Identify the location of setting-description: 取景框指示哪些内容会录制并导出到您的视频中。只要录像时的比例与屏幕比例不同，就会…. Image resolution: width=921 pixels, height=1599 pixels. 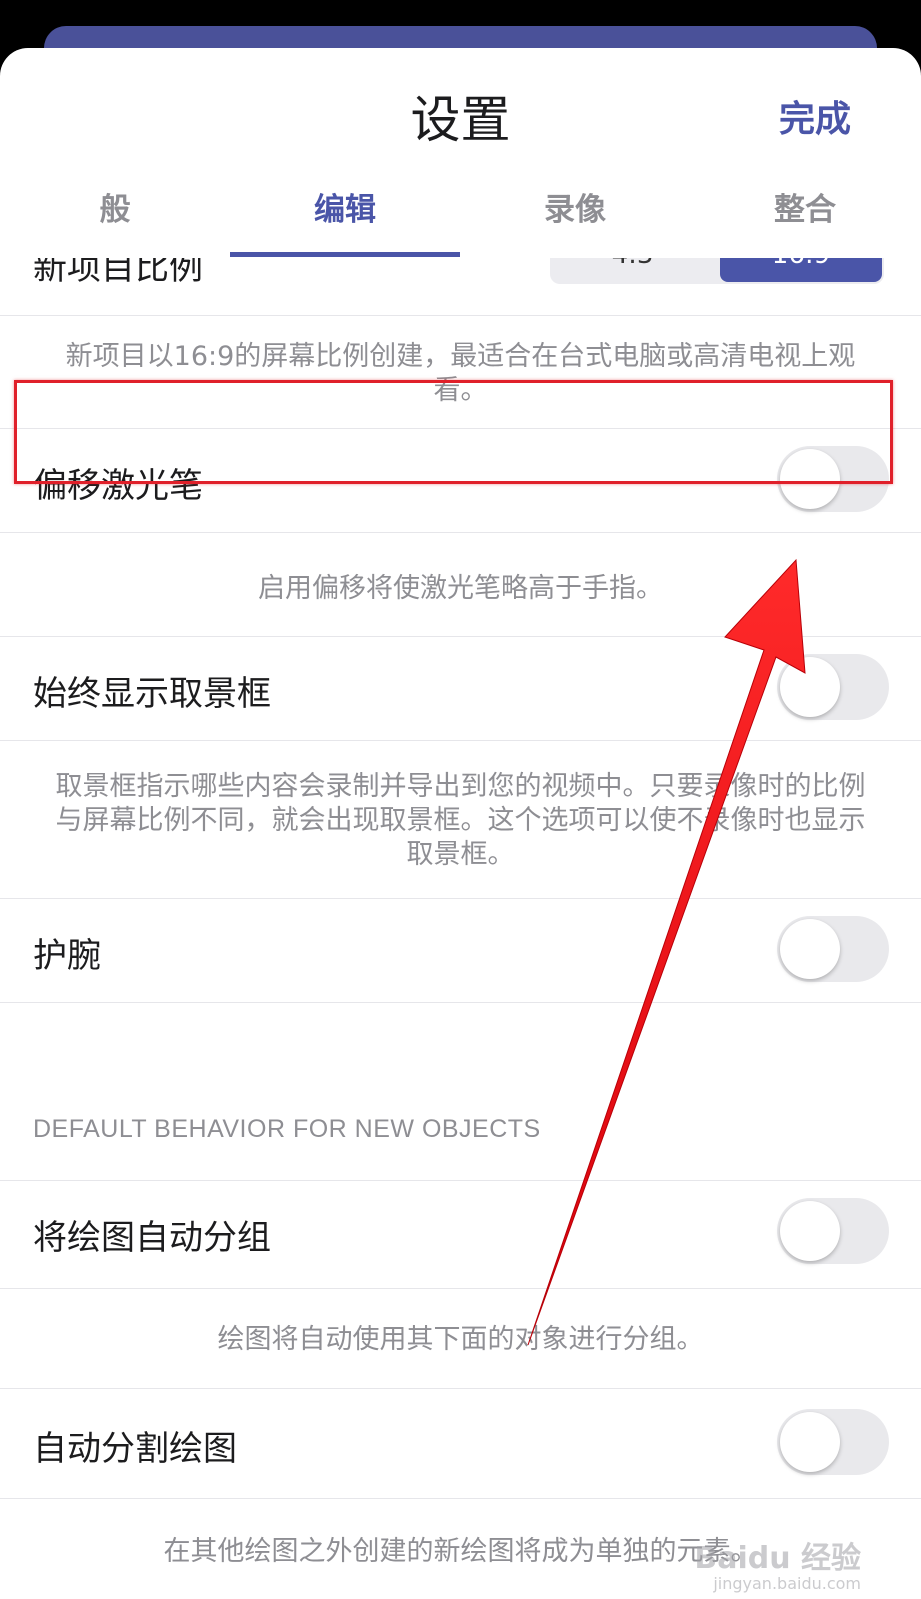
(460, 820).